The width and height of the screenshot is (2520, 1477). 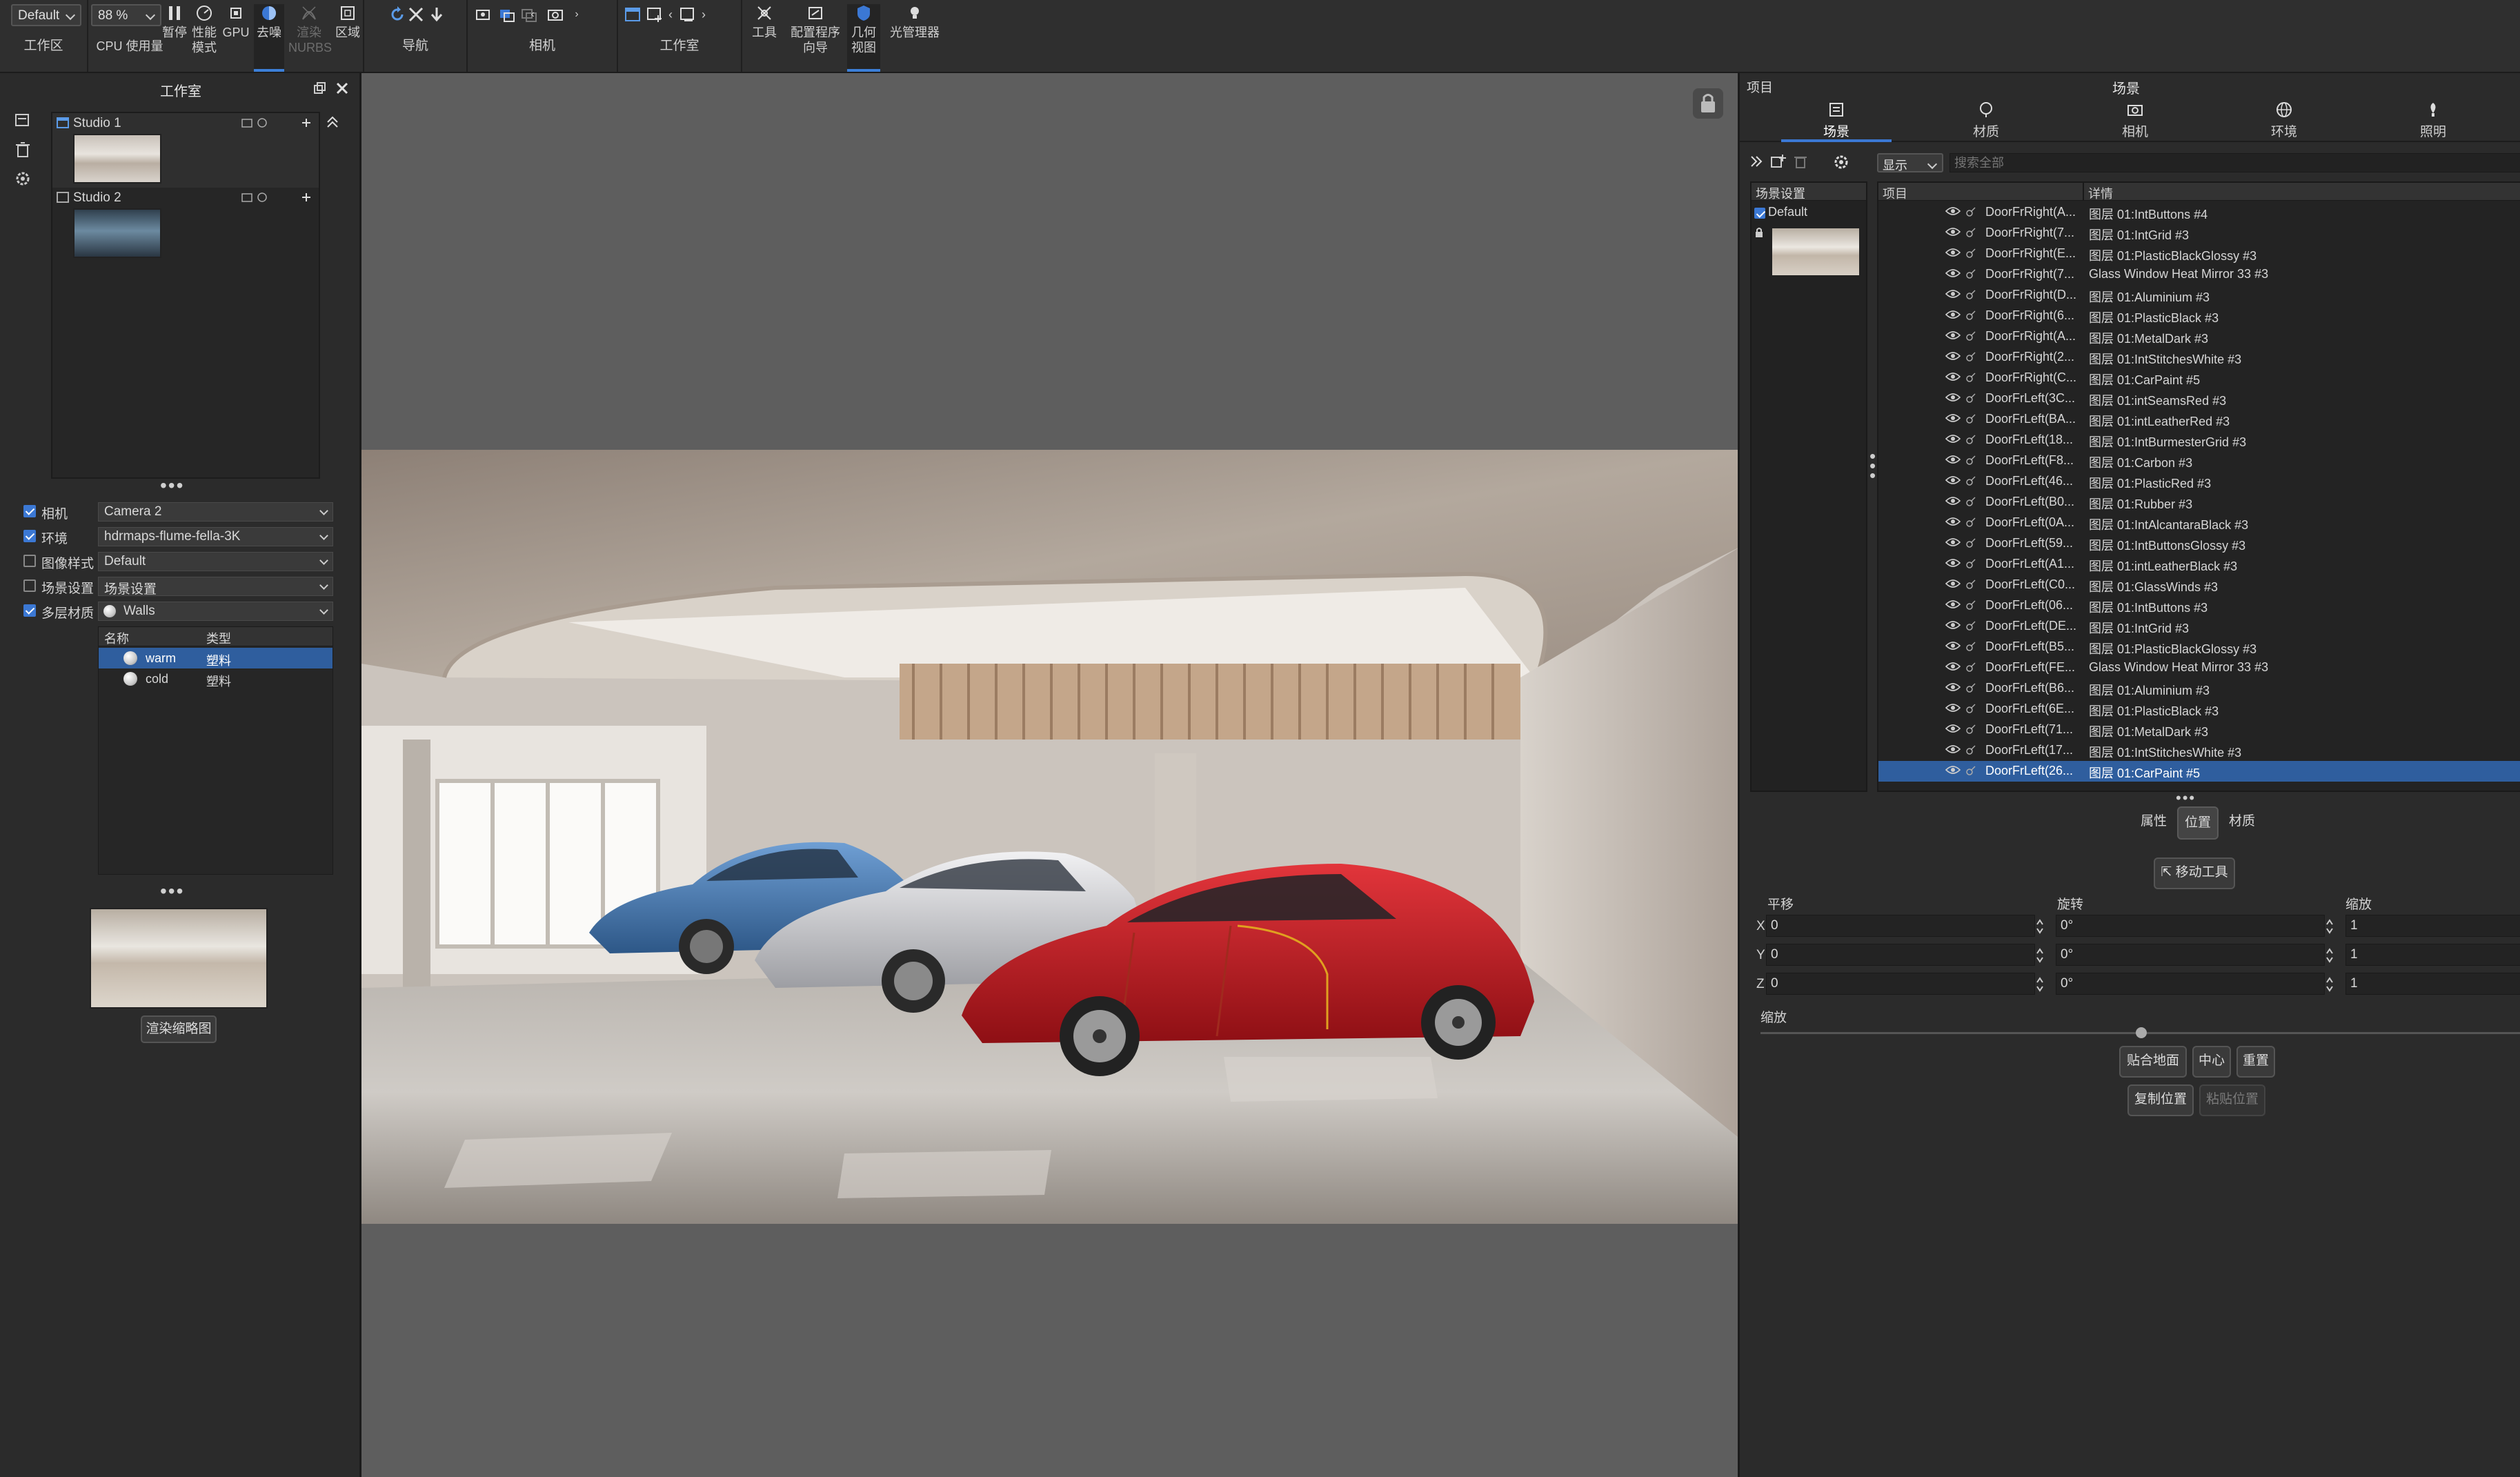 What do you see at coordinates (216, 512) in the screenshot?
I see `camera-select: Camera 2` at bounding box center [216, 512].